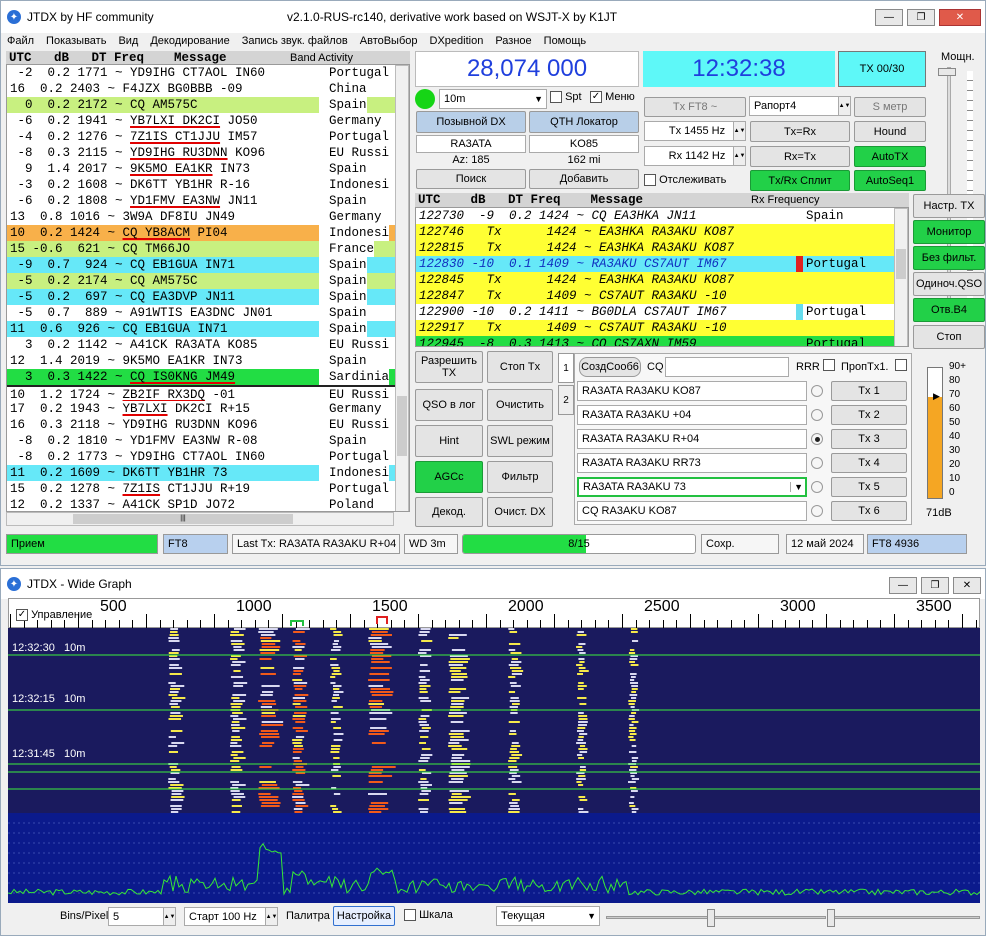  I want to click on ba-row: 17 0.2 1943 ~ YB7LXI DK2CI R+15 Germany, so click(202, 409).